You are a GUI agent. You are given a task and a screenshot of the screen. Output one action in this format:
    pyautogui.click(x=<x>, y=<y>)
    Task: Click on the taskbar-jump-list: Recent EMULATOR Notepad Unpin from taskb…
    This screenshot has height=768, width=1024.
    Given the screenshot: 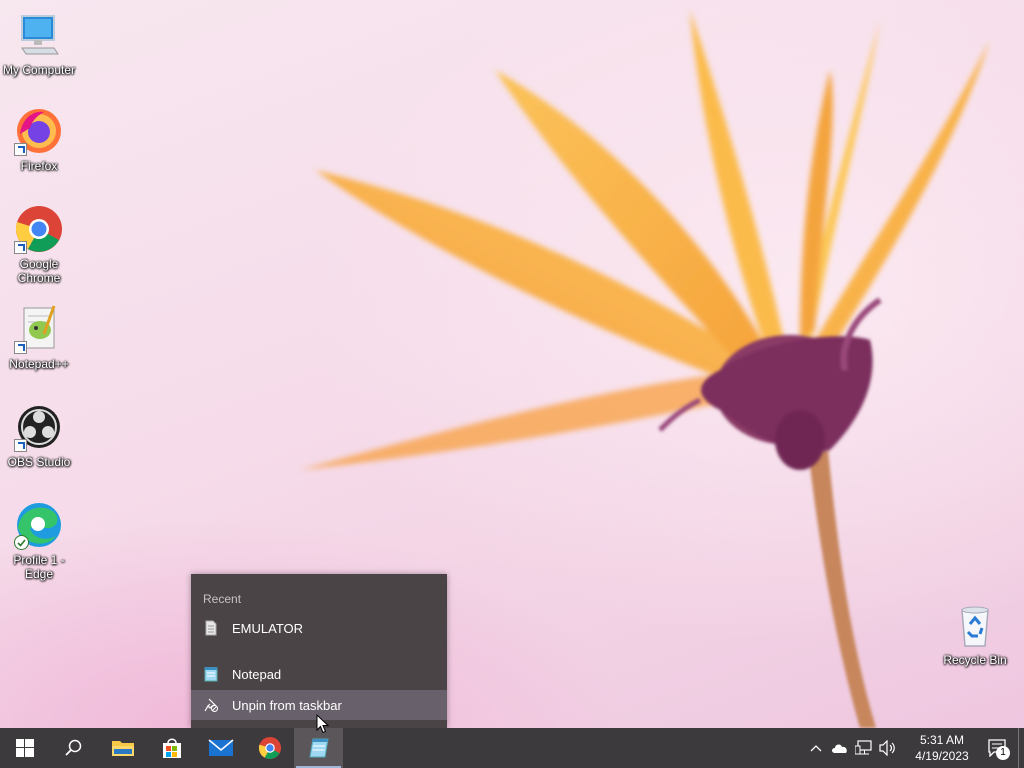 What is the action you would take?
    pyautogui.click(x=319, y=651)
    